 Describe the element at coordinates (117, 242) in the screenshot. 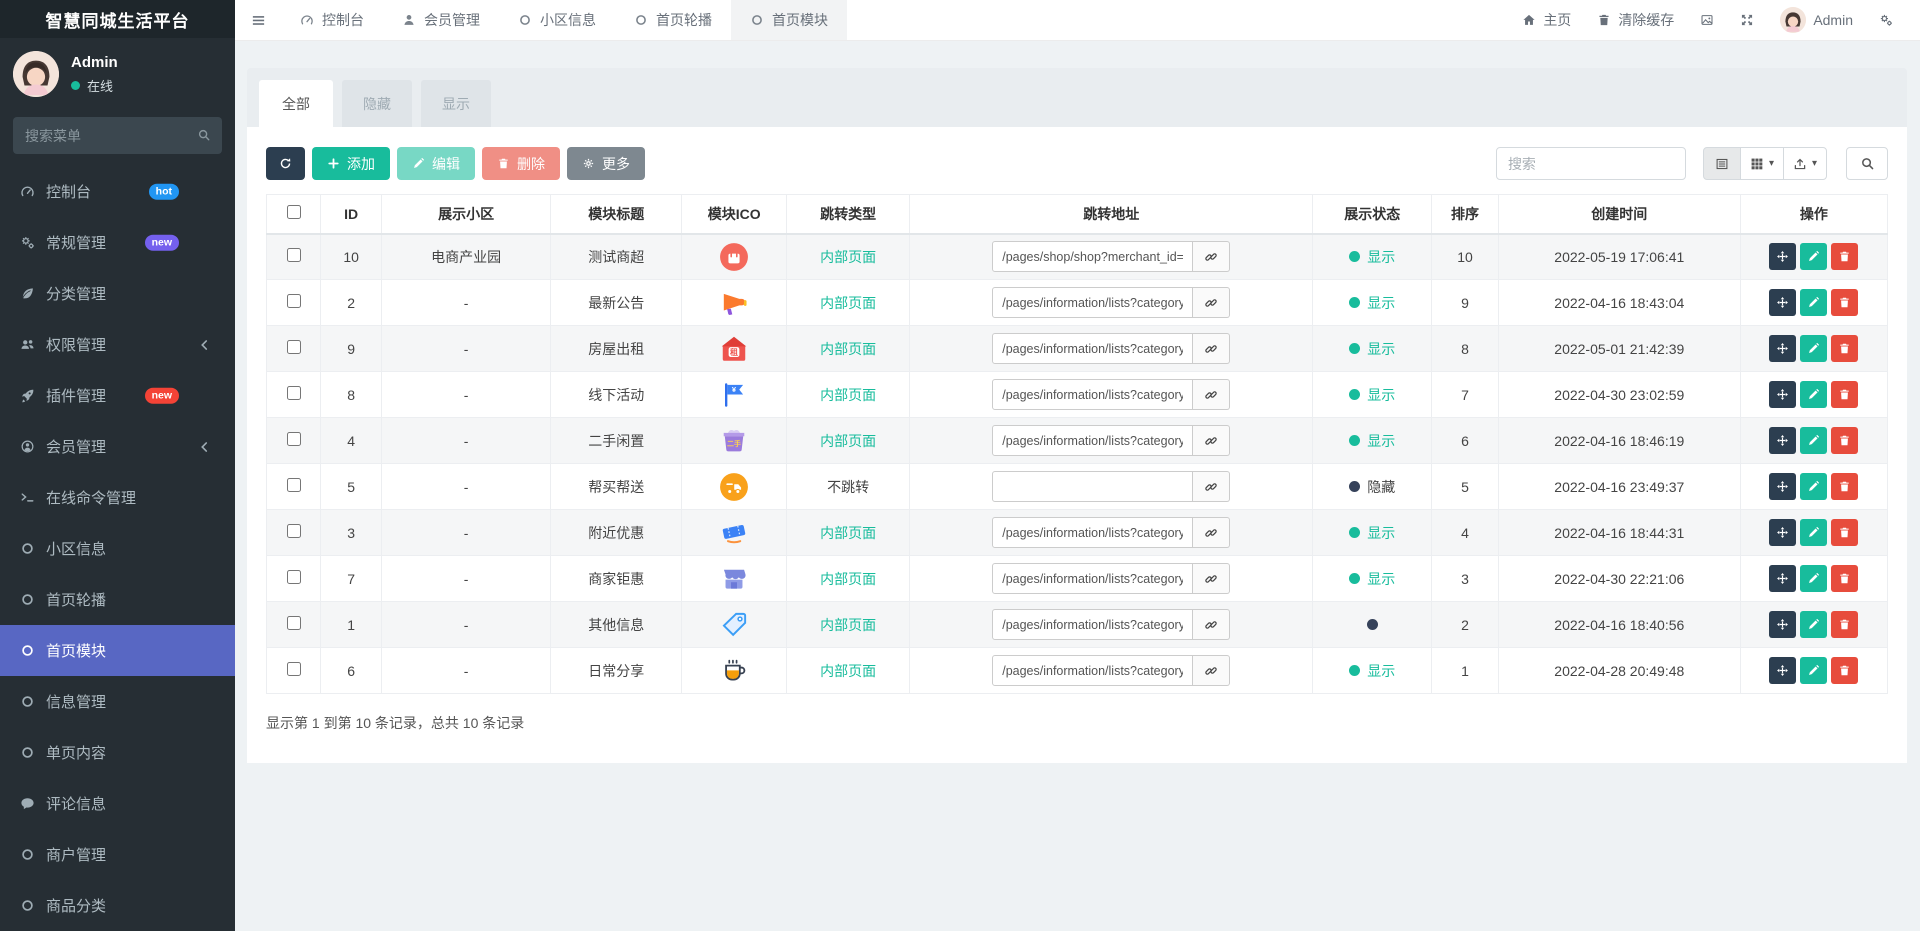

I see `sidebar-item-常规管理: 常规管理 new` at that location.